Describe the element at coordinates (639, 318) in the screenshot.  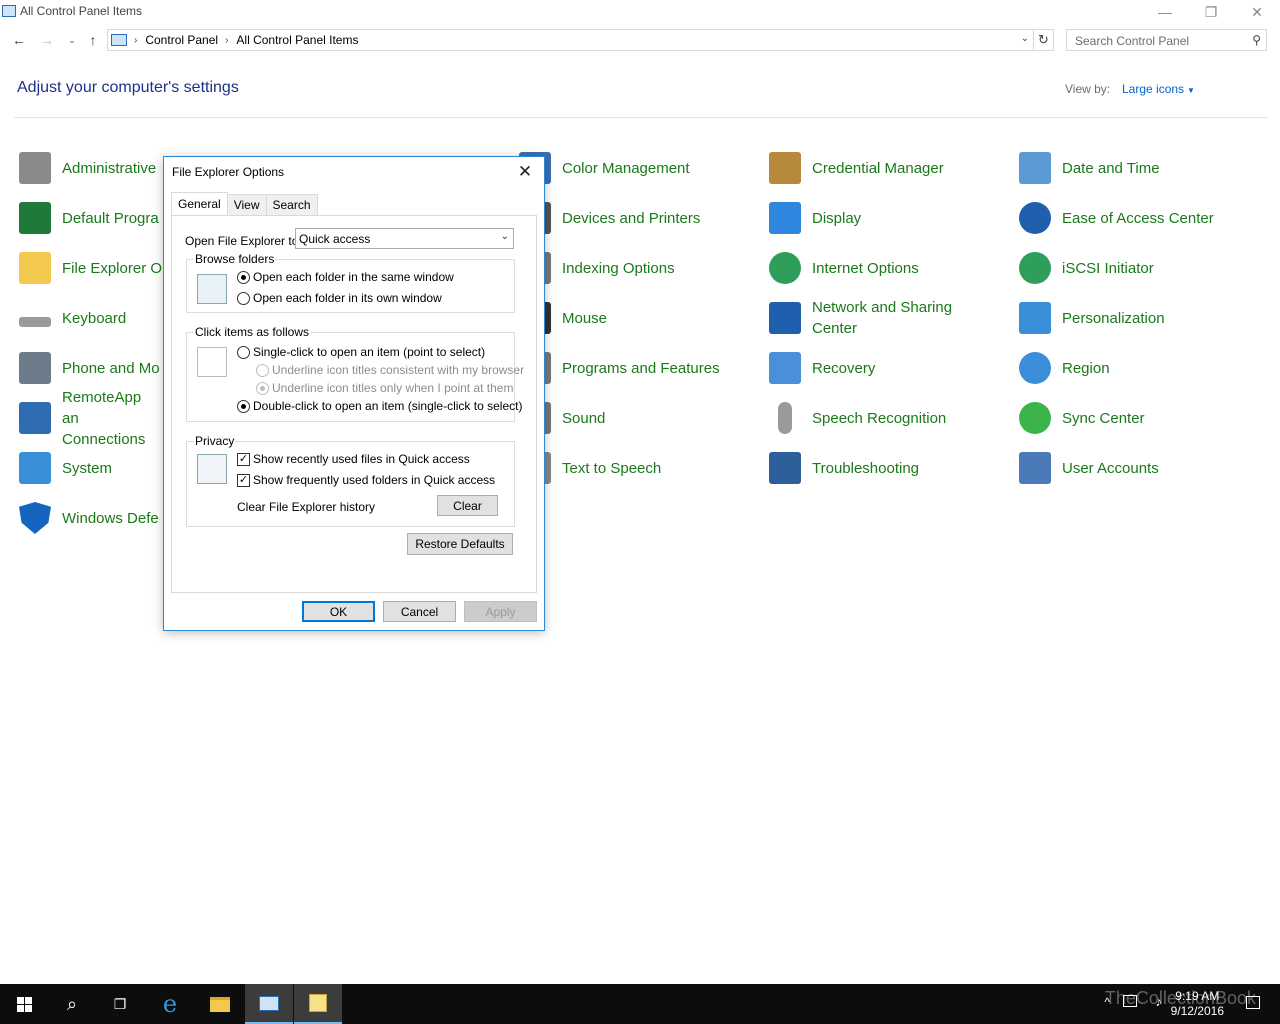
I see `cp-item-mouse: Mouse` at that location.